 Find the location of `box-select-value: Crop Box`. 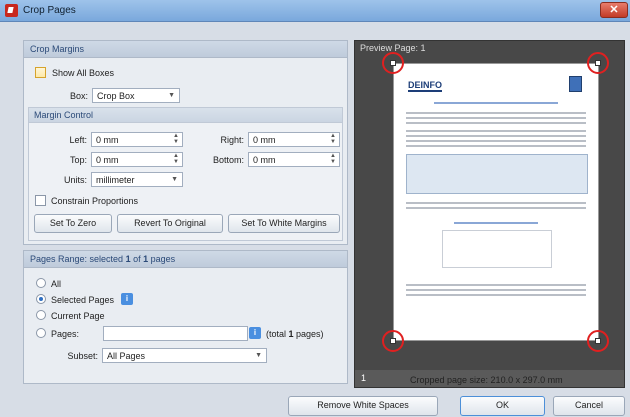

box-select-value: Crop Box is located at coordinates (116, 96).